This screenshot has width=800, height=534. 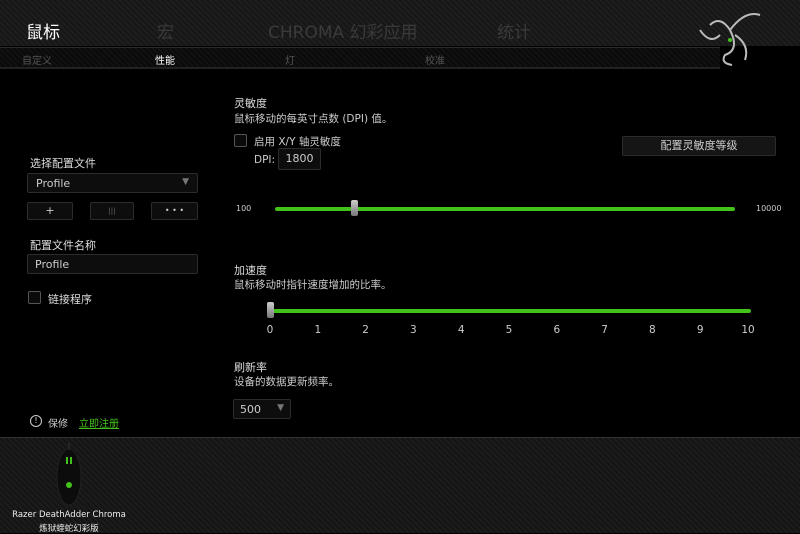 What do you see at coordinates (297, 142) in the screenshot?
I see `xy-sensitivity-label: 启用 X/Y 轴灵敏度` at bounding box center [297, 142].